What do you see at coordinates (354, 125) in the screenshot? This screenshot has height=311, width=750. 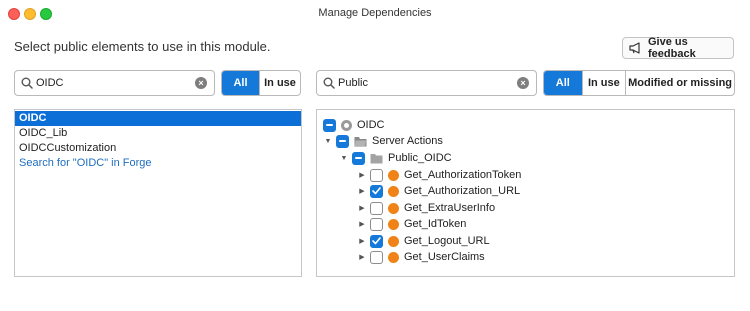 I see `tree-node-oidc: OIDC` at bounding box center [354, 125].